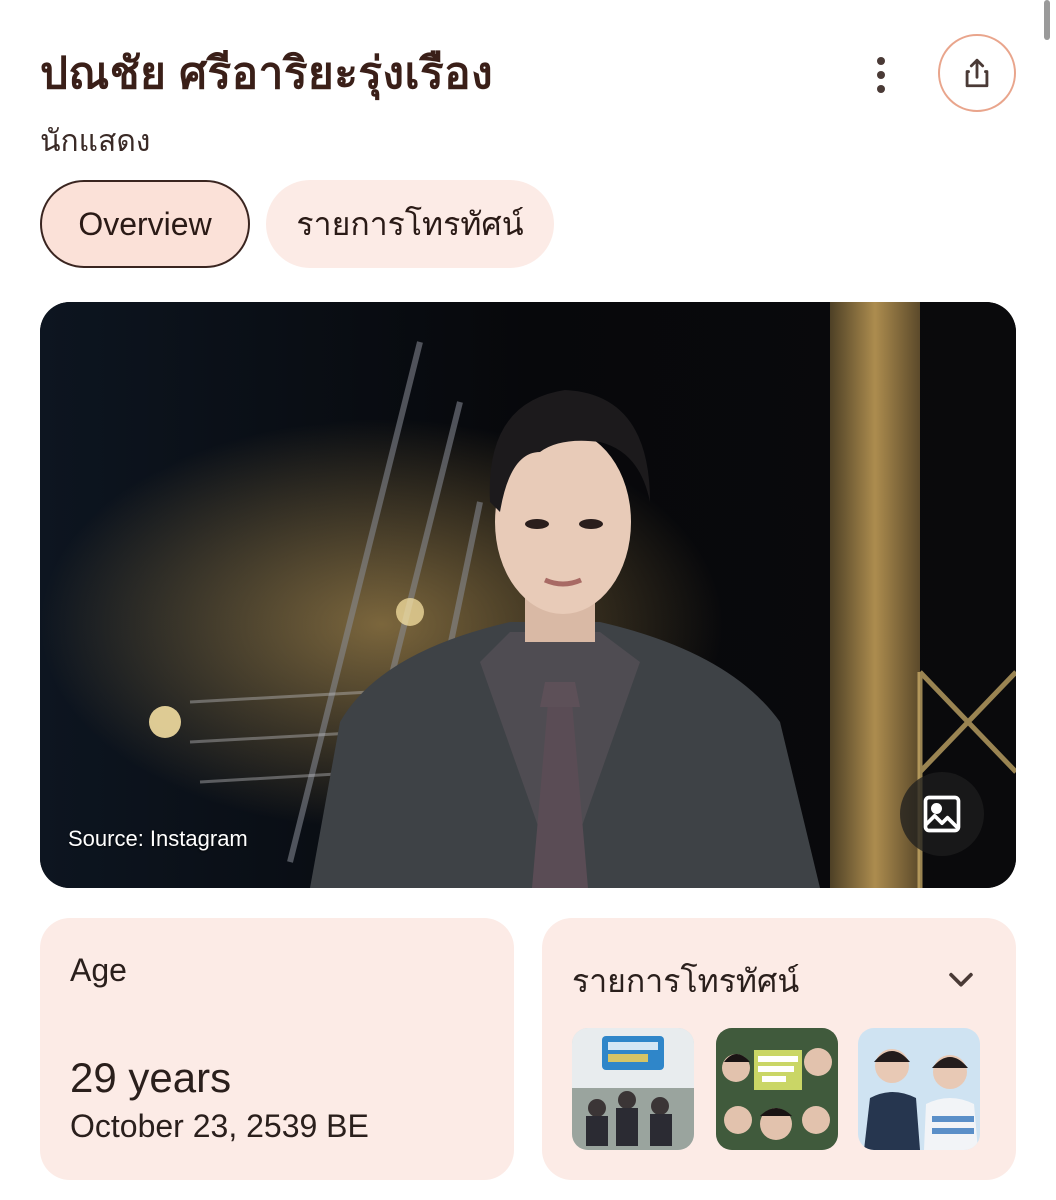  I want to click on more-vert-icon, so click(881, 61).